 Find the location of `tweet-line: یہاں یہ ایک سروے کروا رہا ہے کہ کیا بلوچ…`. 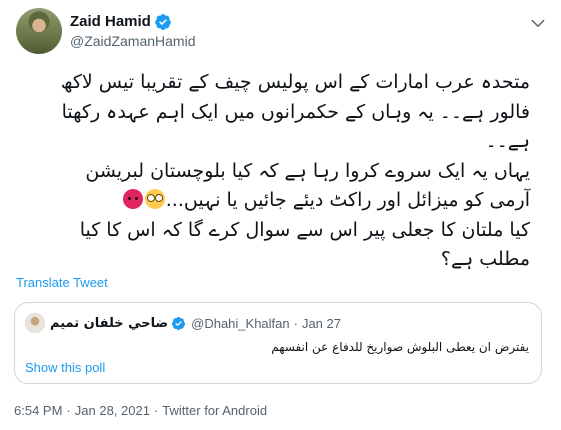

tweet-line: یہاں یہ ایک سروے کروا رہا ہے کہ کیا بلوچ… is located at coordinates (307, 170).